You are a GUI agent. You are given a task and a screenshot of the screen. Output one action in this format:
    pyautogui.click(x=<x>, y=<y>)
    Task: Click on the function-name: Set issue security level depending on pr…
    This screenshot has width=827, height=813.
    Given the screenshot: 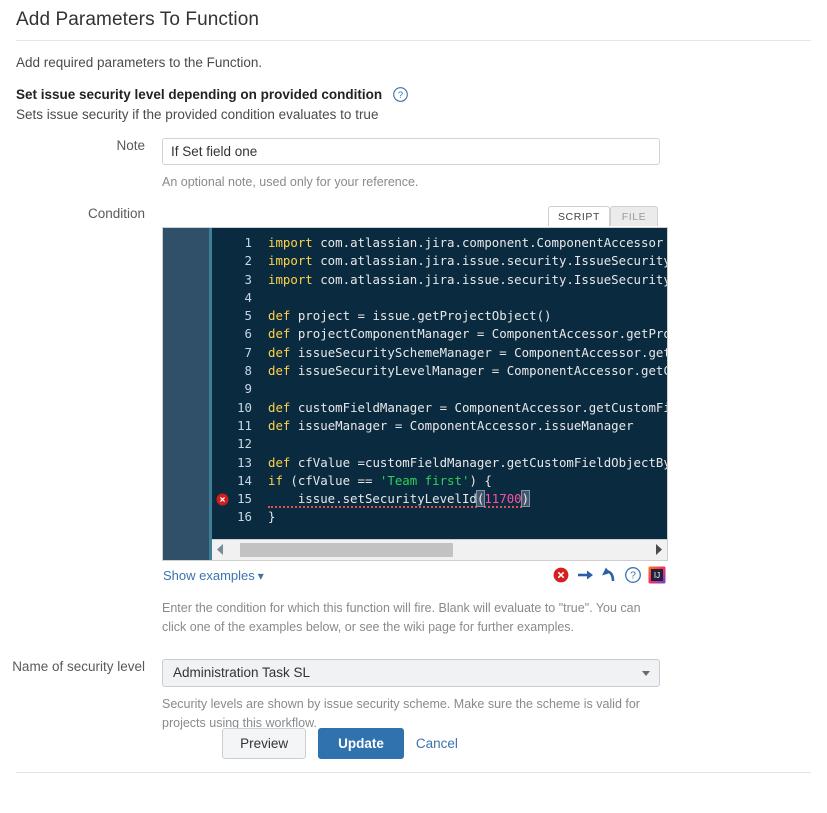 What is the action you would take?
    pyautogui.click(x=199, y=95)
    